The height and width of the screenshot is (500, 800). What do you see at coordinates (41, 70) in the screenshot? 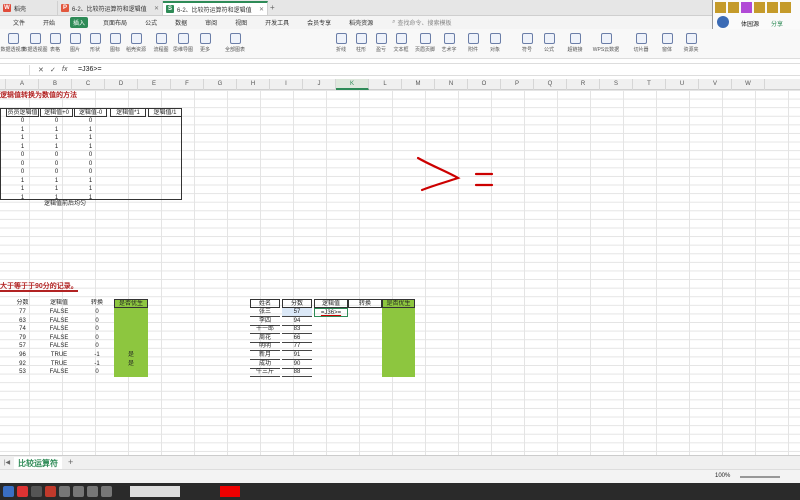
I see `cancel-icon: ✕` at bounding box center [41, 70].